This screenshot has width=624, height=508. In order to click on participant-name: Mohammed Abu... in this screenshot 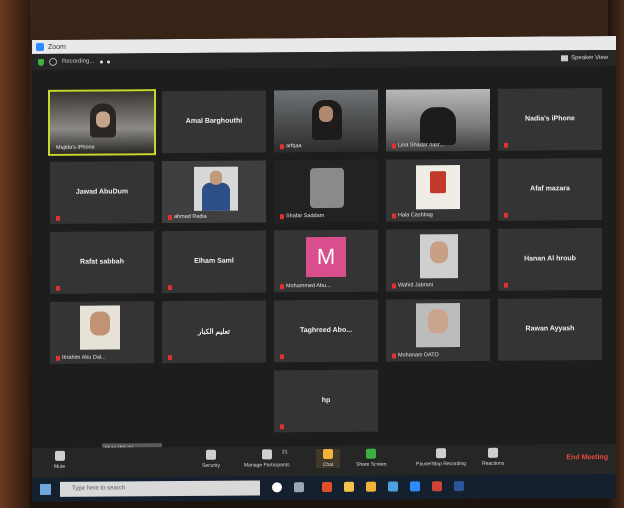, I will do `click(305, 286)`.